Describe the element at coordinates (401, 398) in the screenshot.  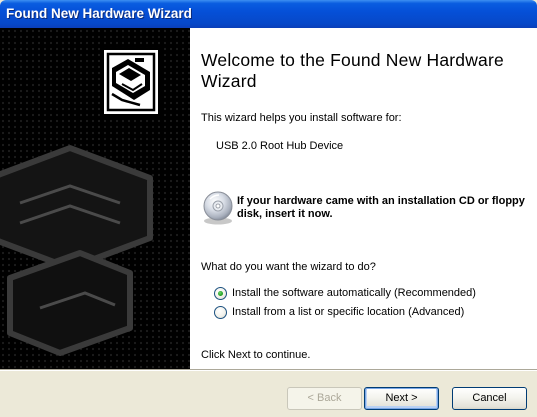
I see `next-button: Next >` at that location.